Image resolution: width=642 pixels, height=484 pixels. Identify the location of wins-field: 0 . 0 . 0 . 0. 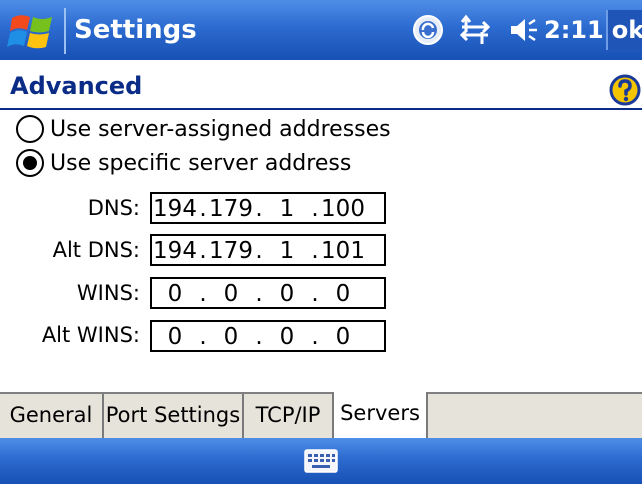
(268, 293).